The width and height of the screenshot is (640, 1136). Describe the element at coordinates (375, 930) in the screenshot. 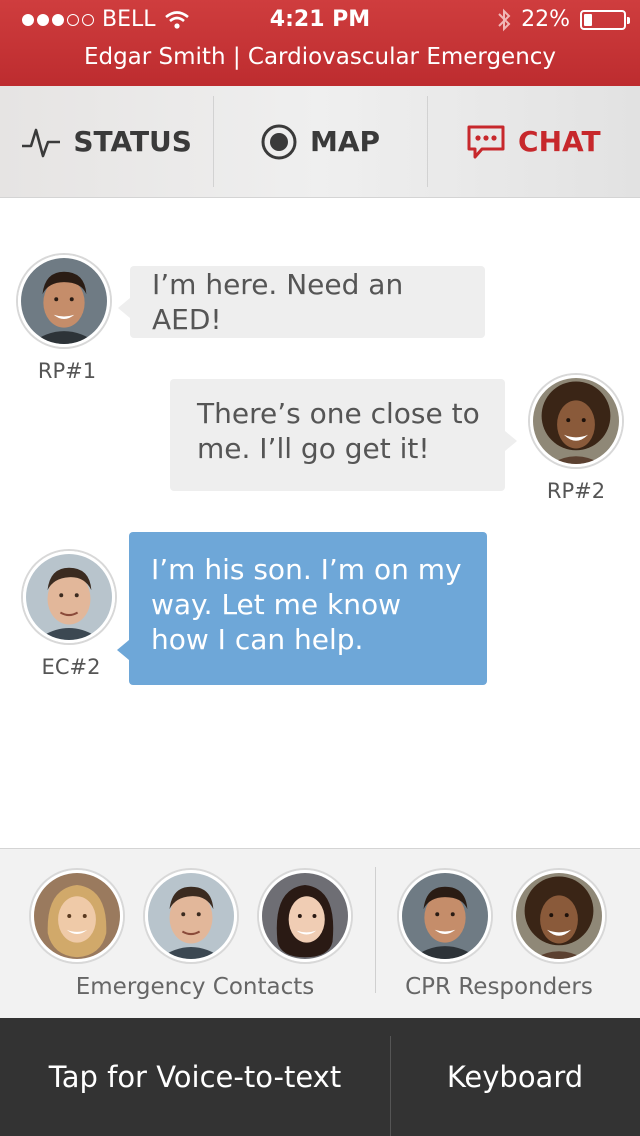

I see `group-divider` at that location.